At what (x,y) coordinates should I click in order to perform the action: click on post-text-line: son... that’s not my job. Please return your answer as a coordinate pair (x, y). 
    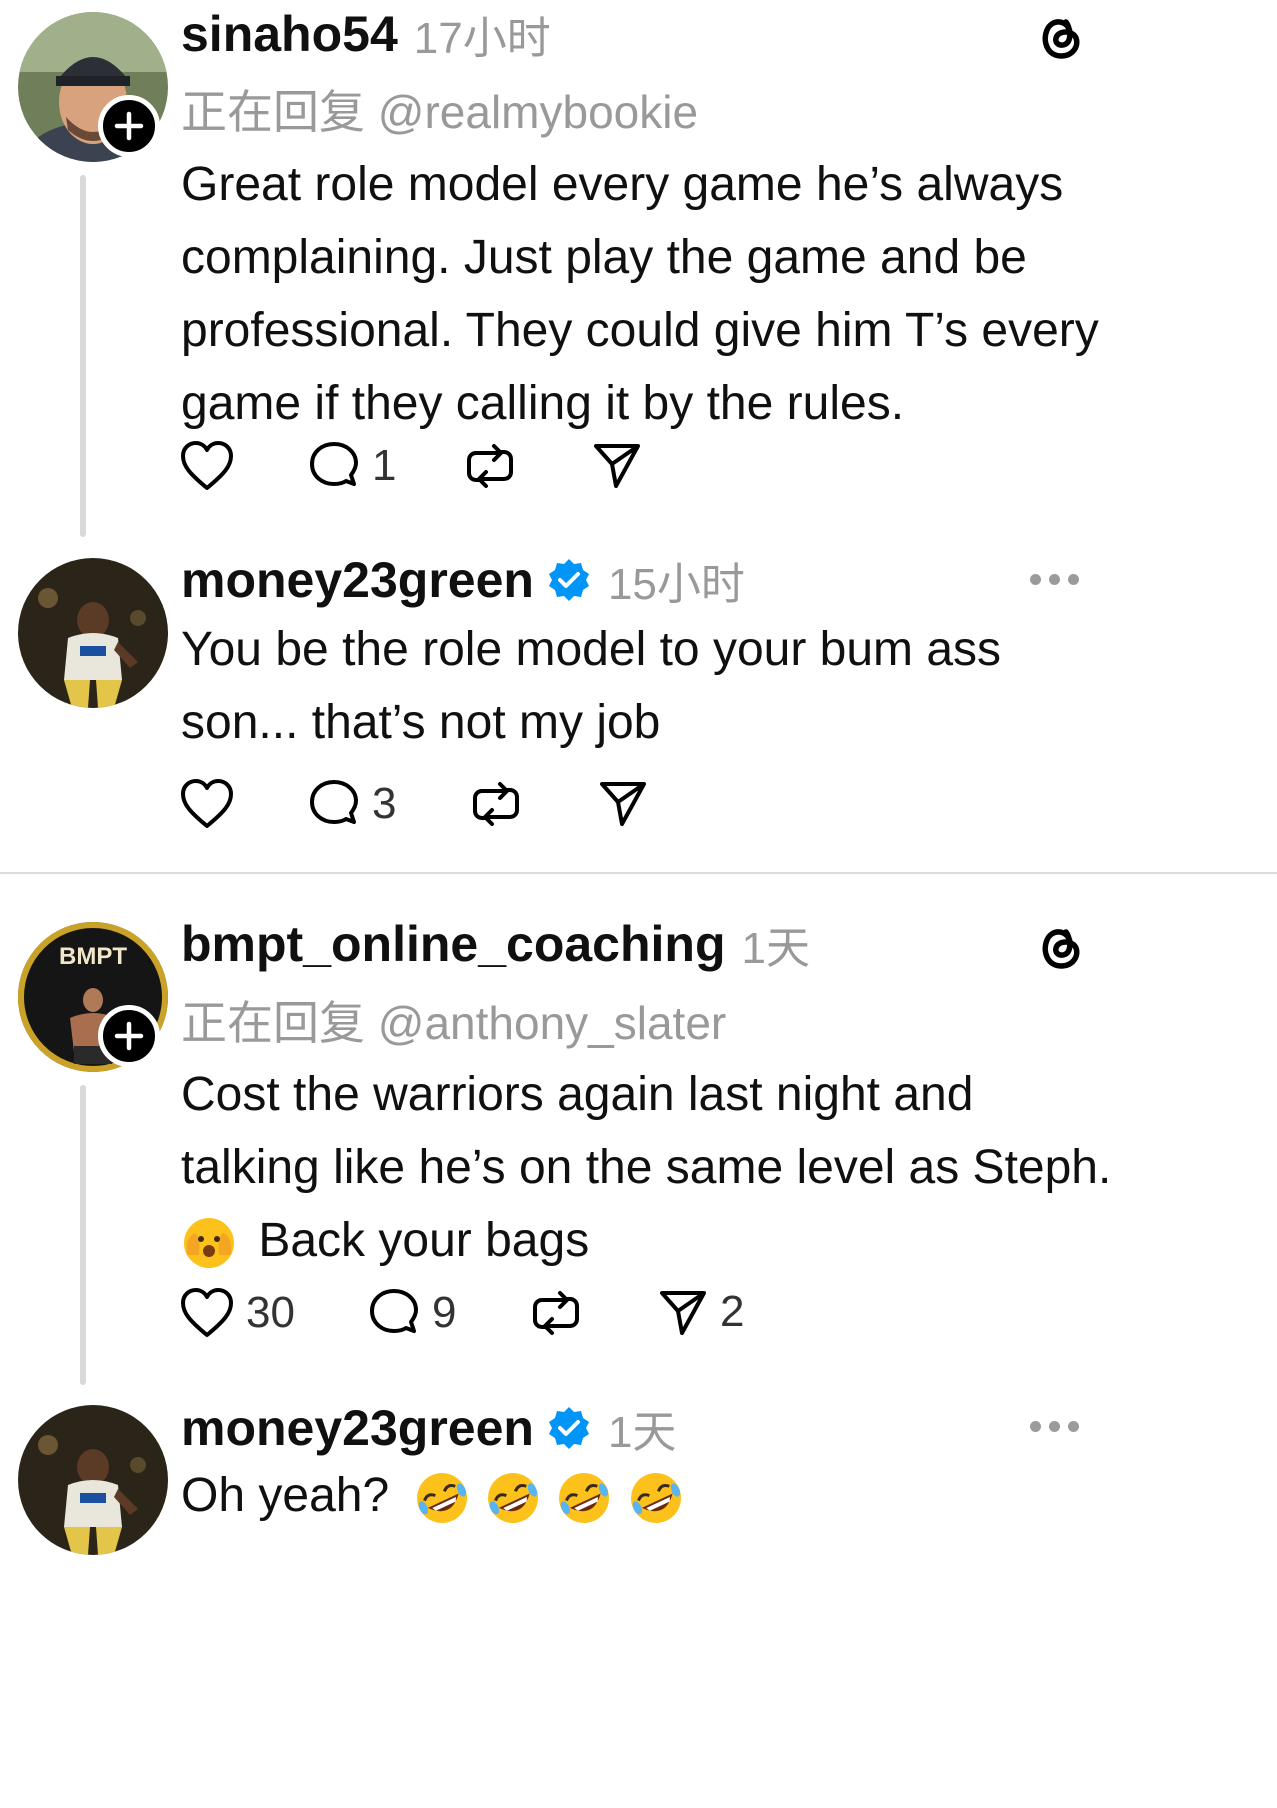
    Looking at the image, I should click on (421, 722).